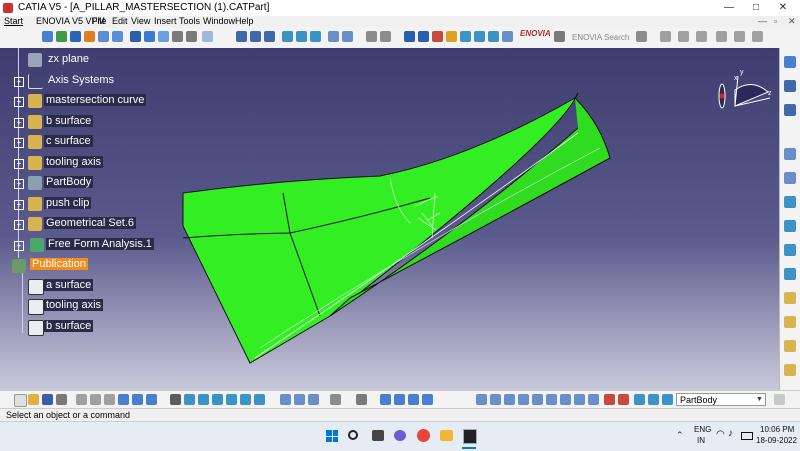 This screenshot has height=451, width=800. Describe the element at coordinates (100, 266) in the screenshot. I see `tree-item-publication: Publication` at that location.